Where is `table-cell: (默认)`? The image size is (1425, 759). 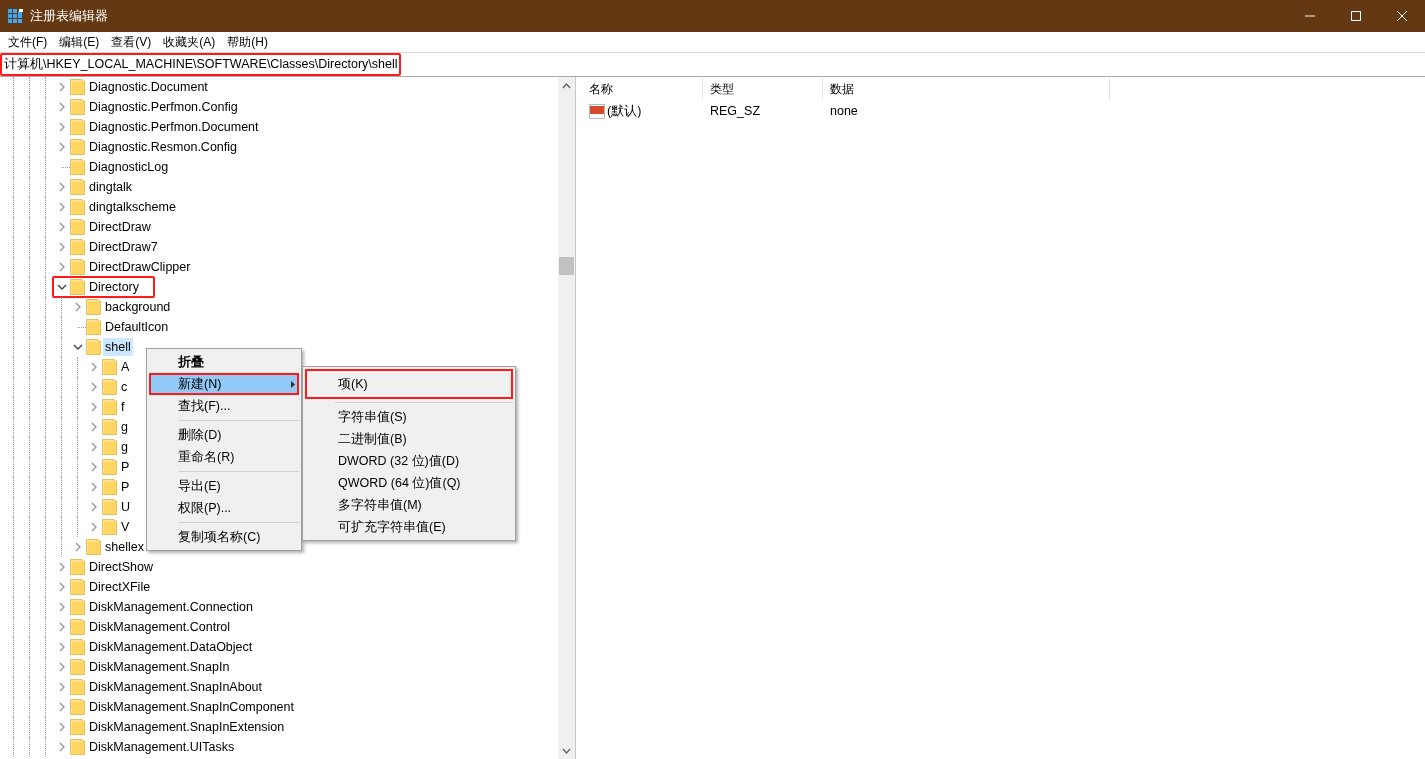 table-cell: (默认) is located at coordinates (642, 111).